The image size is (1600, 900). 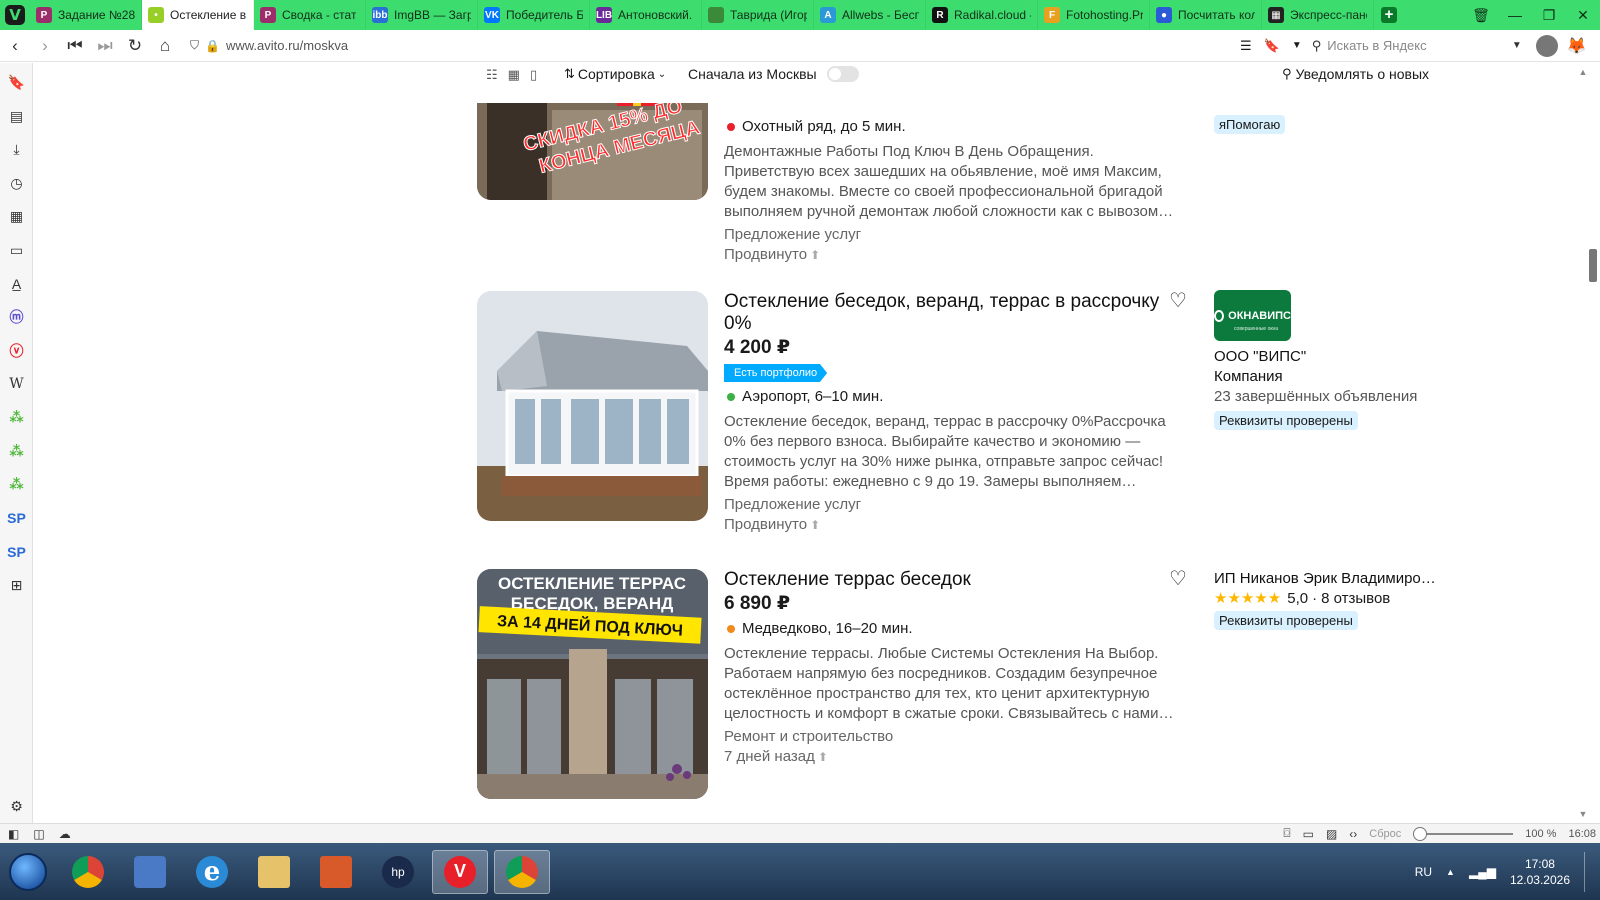 I want to click on browser-tab: VK Победитель Б, so click(x=534, y=15).